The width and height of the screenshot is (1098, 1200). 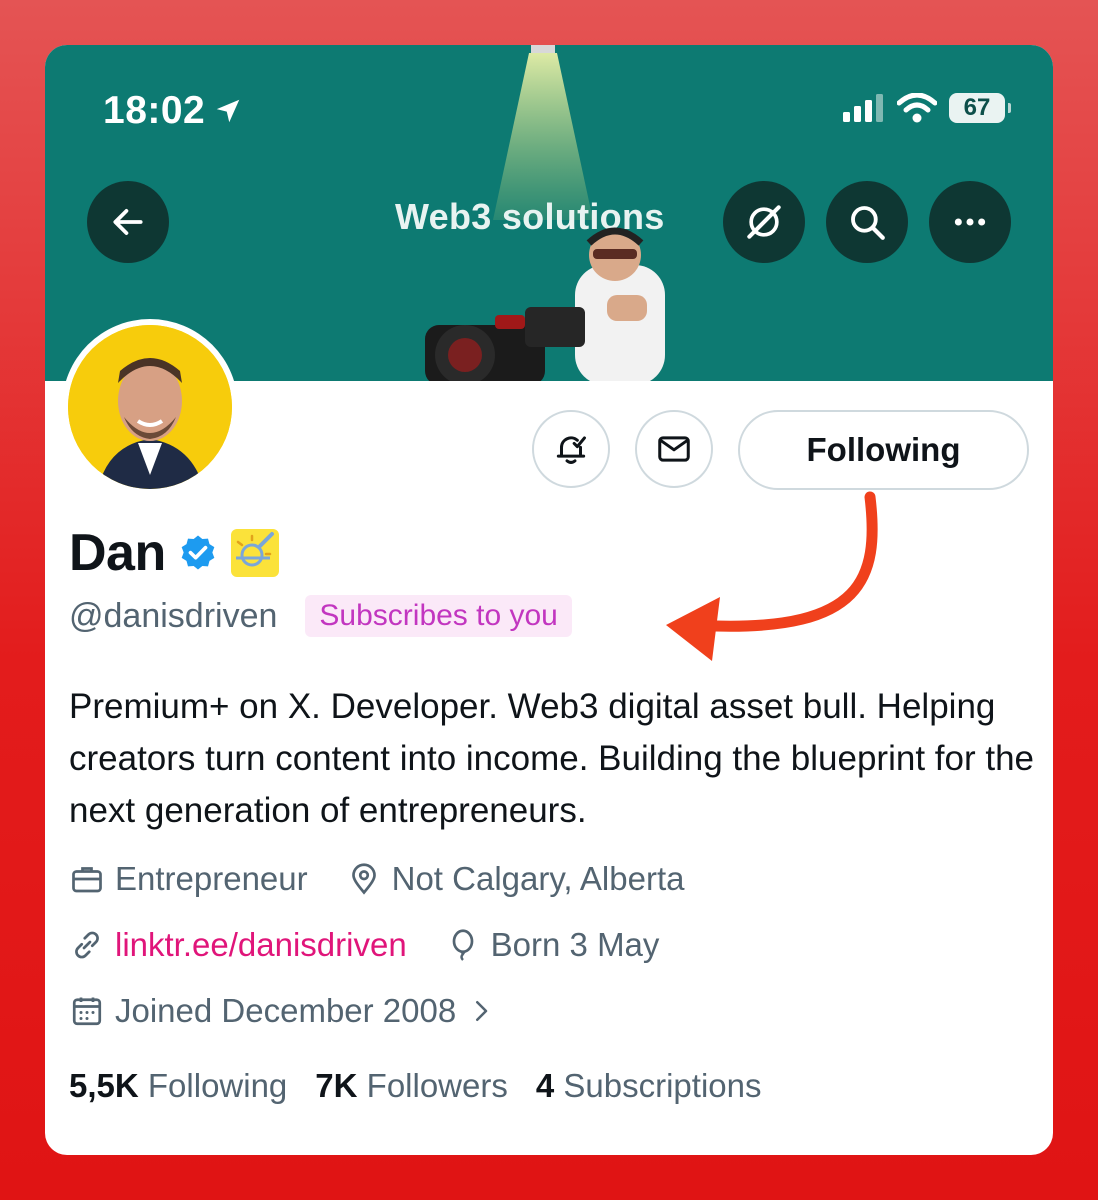 I want to click on message-button, so click(x=674, y=449).